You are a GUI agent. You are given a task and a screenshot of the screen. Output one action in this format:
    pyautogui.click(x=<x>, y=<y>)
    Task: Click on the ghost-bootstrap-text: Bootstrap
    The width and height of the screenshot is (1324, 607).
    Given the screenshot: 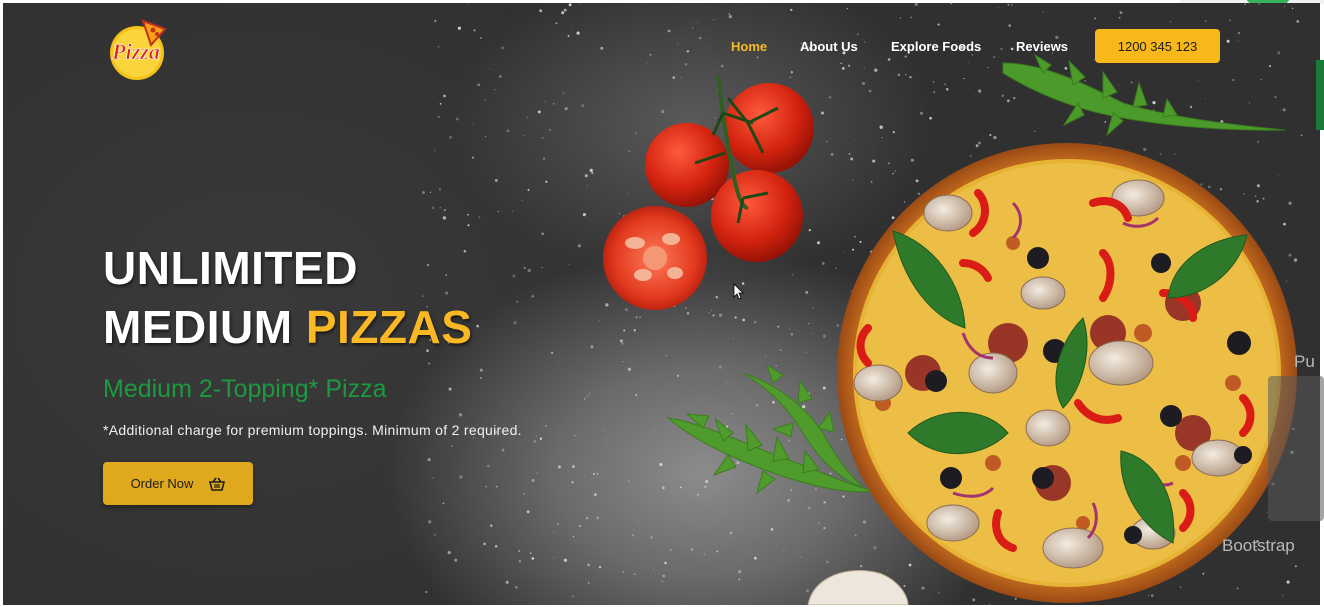 What is the action you would take?
    pyautogui.click(x=1258, y=545)
    